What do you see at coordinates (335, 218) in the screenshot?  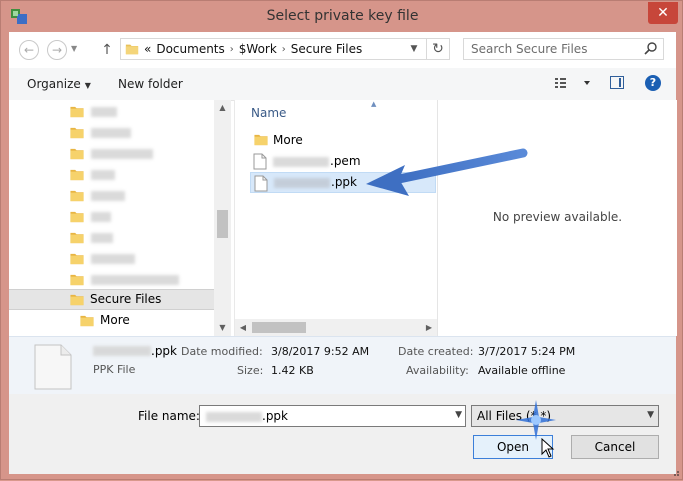 I see `file-list: ▲ Name More .pem .ppk ◀ ▶` at bounding box center [335, 218].